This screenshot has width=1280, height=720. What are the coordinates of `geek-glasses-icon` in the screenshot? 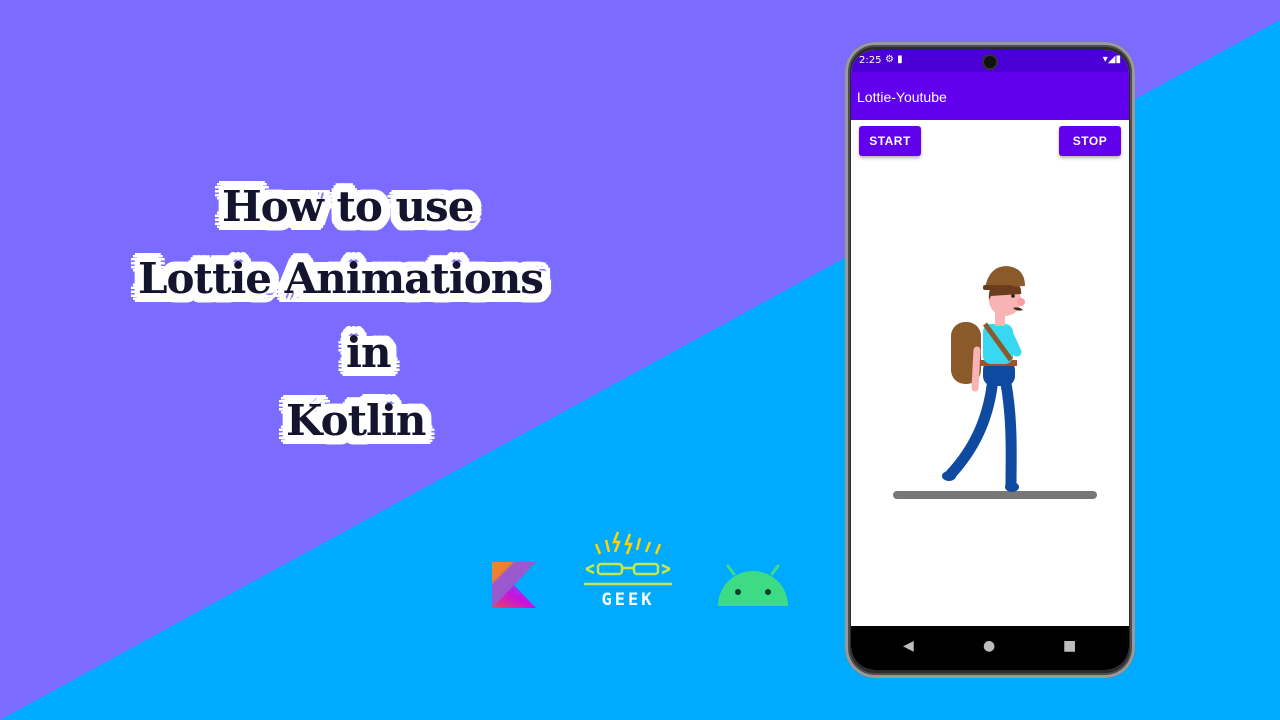 It's located at (628, 558).